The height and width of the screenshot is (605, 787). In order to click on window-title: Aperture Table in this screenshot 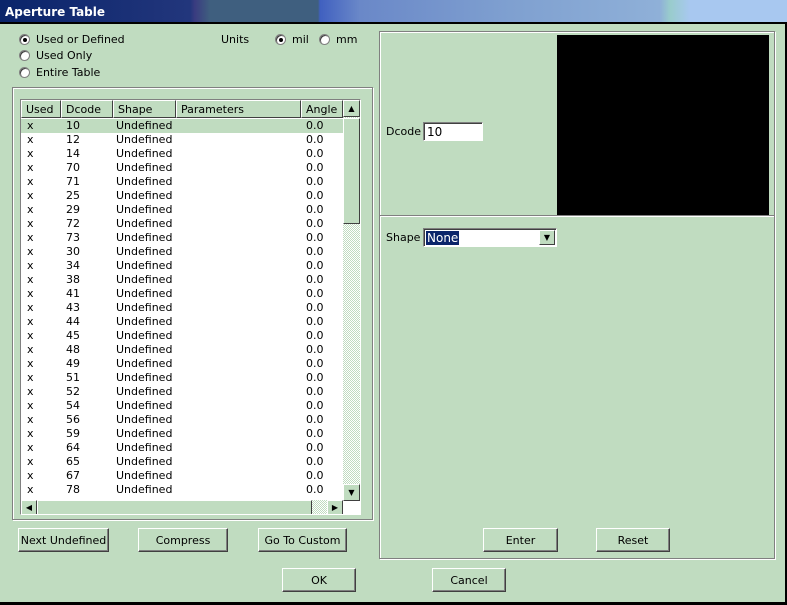, I will do `click(55, 12)`.